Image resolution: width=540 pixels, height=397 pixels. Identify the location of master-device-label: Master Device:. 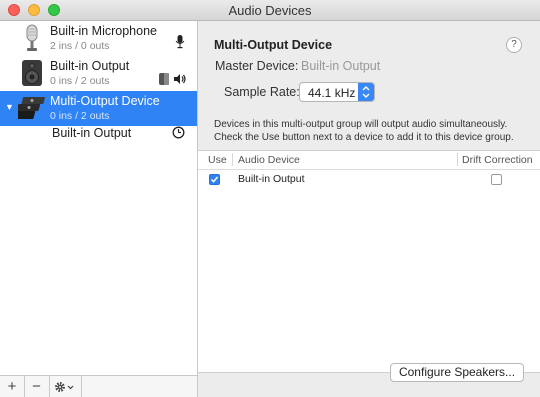
(257, 66).